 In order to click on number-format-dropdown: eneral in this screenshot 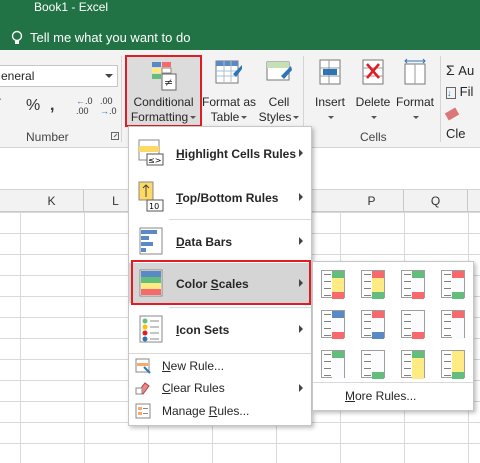, I will do `click(59, 76)`.